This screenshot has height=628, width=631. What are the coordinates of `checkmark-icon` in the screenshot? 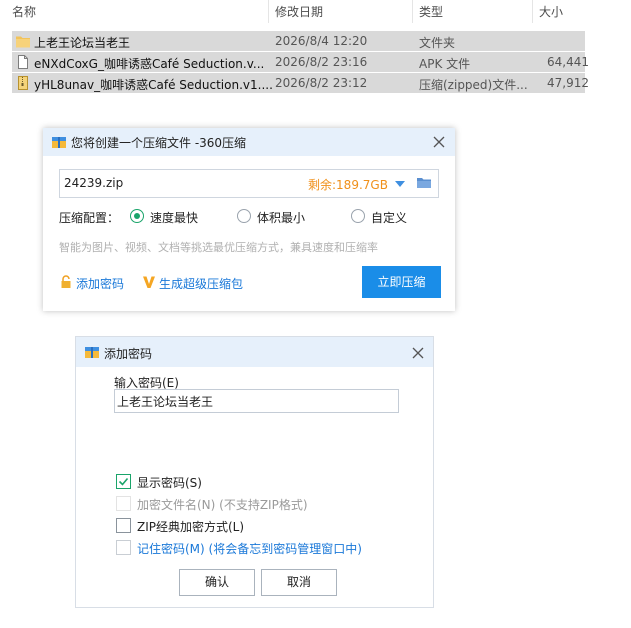 It's located at (123, 481).